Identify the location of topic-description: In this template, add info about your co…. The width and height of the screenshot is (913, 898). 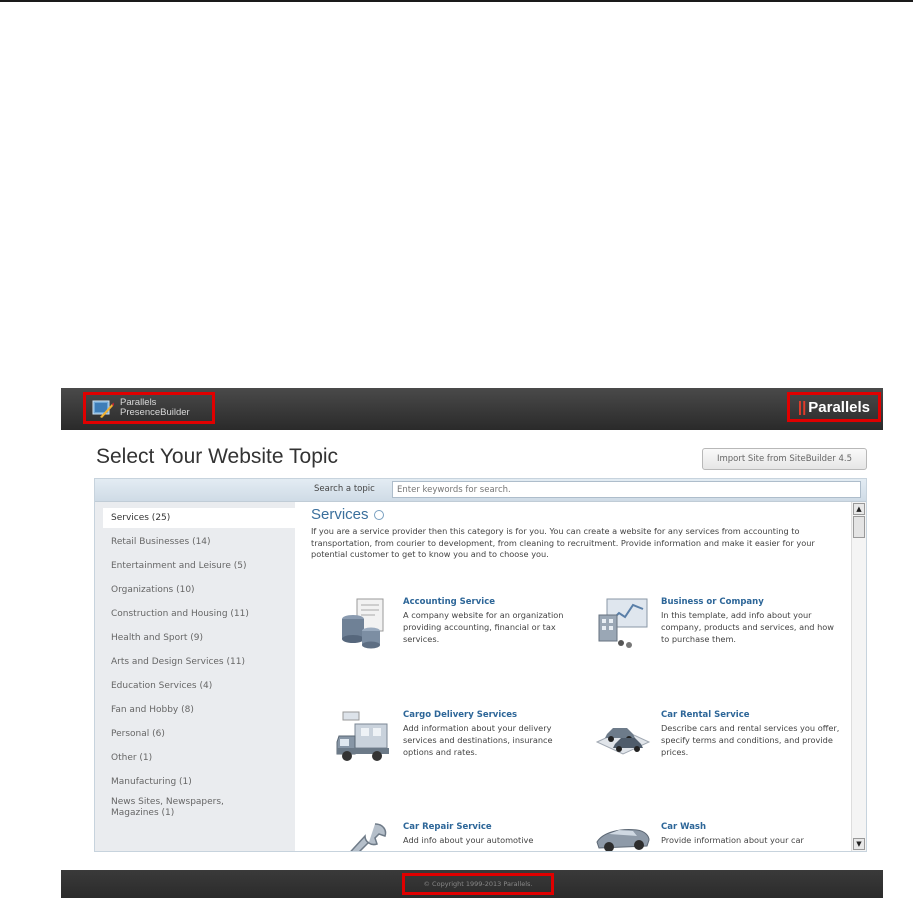
(748, 627).